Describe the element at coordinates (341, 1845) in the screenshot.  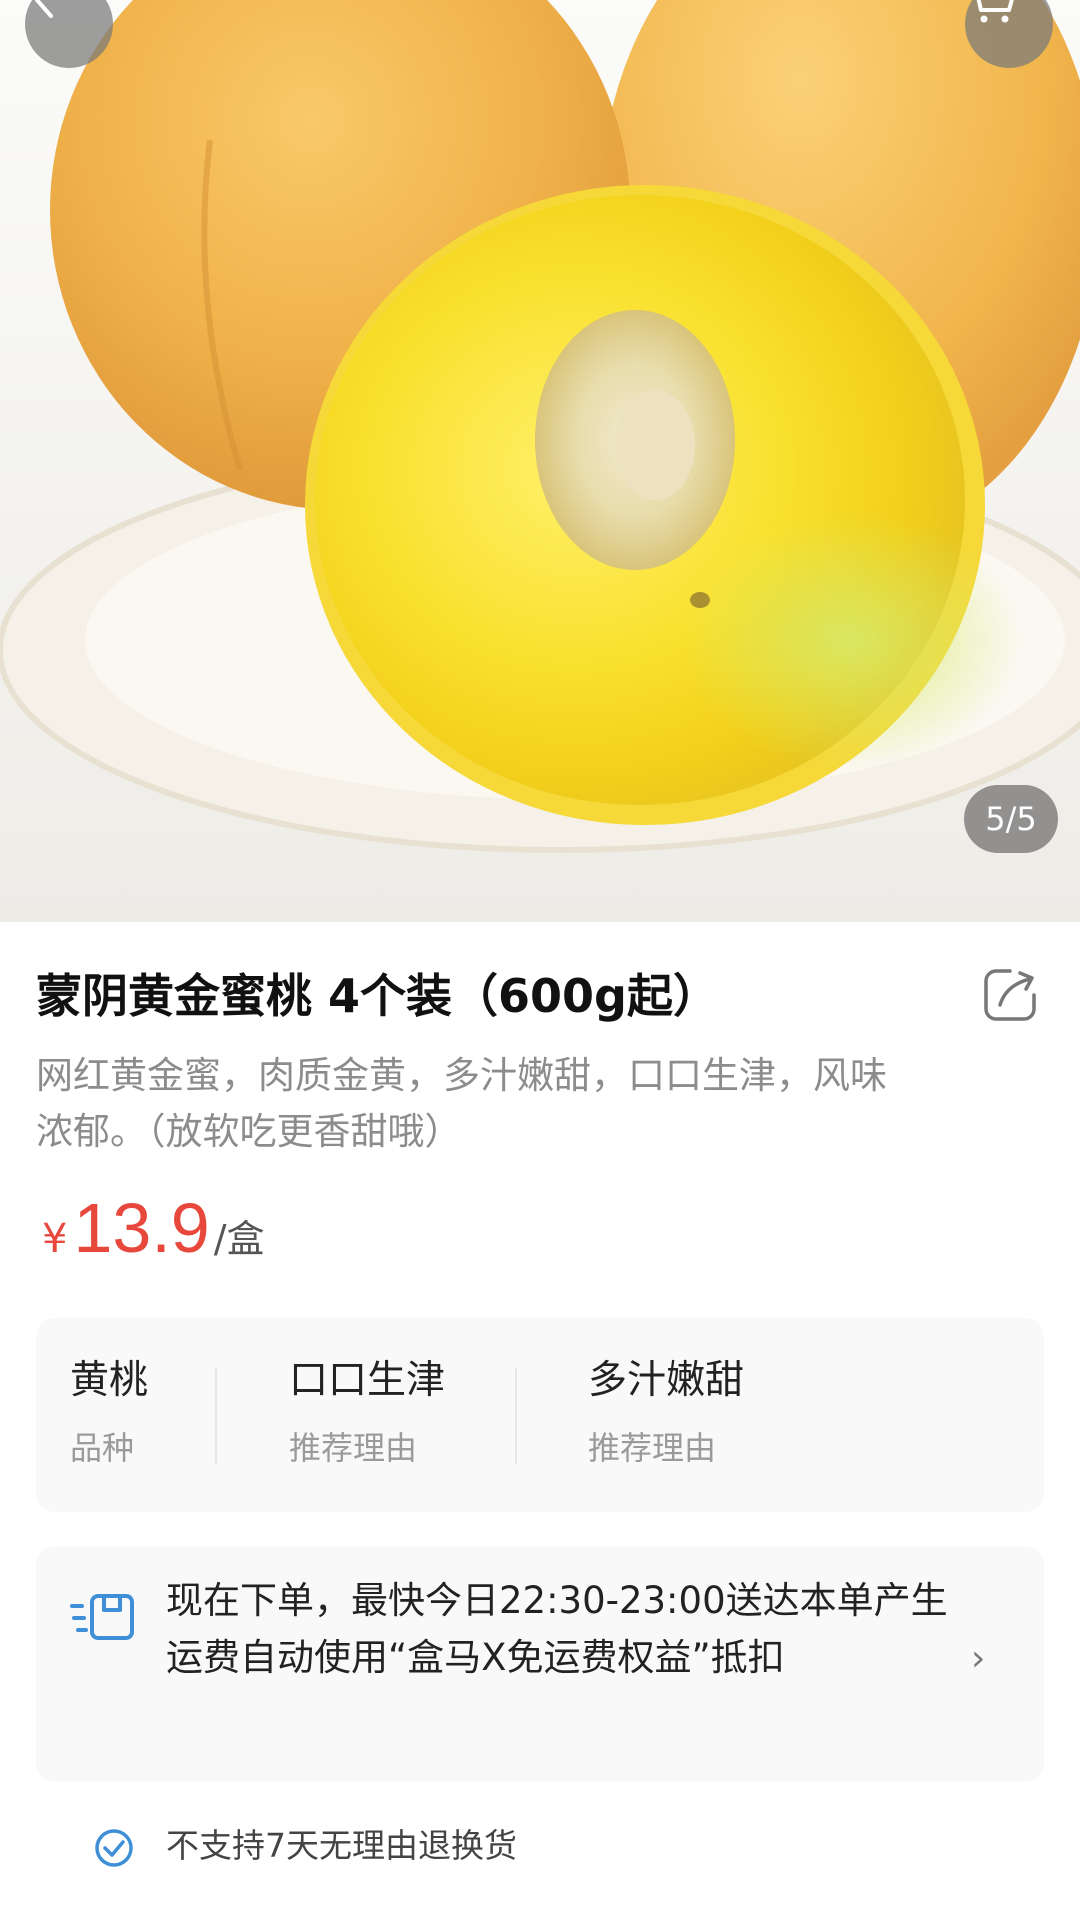
I see `return-policy-text: 不支持7天无理由退换货` at that location.